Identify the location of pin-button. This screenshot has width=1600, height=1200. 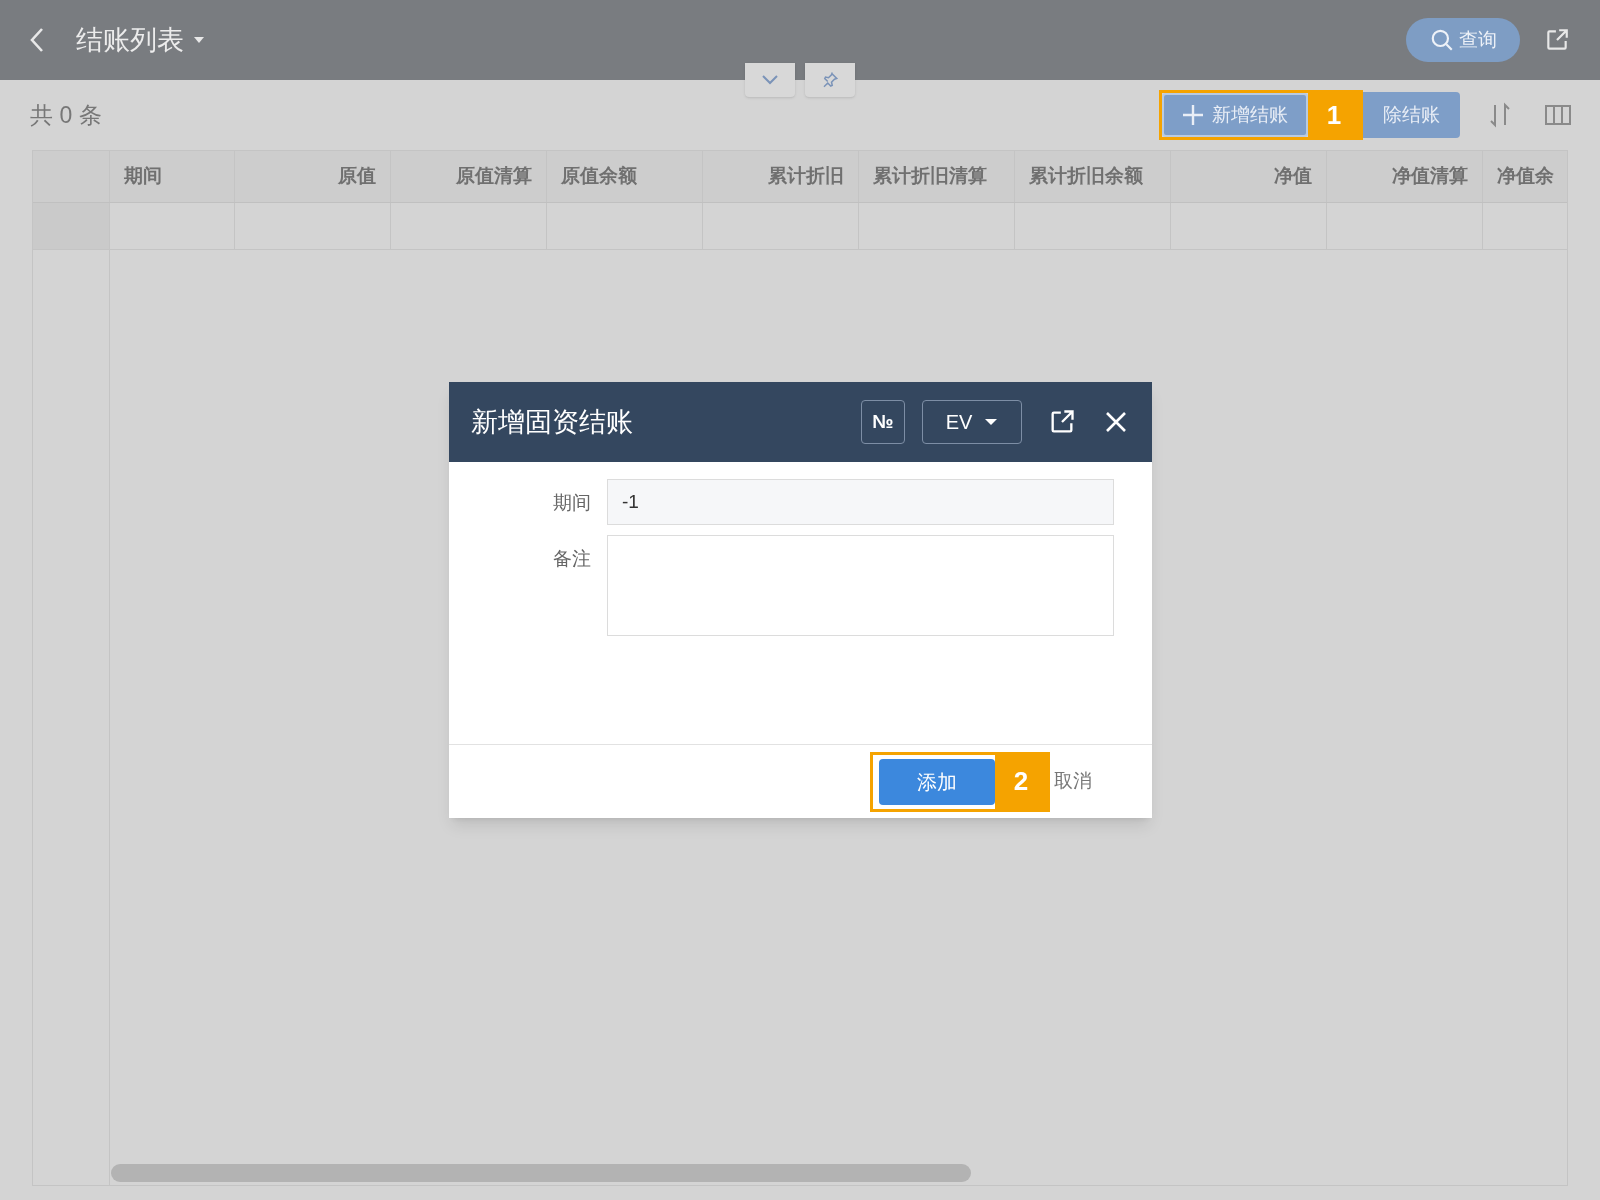
(830, 80).